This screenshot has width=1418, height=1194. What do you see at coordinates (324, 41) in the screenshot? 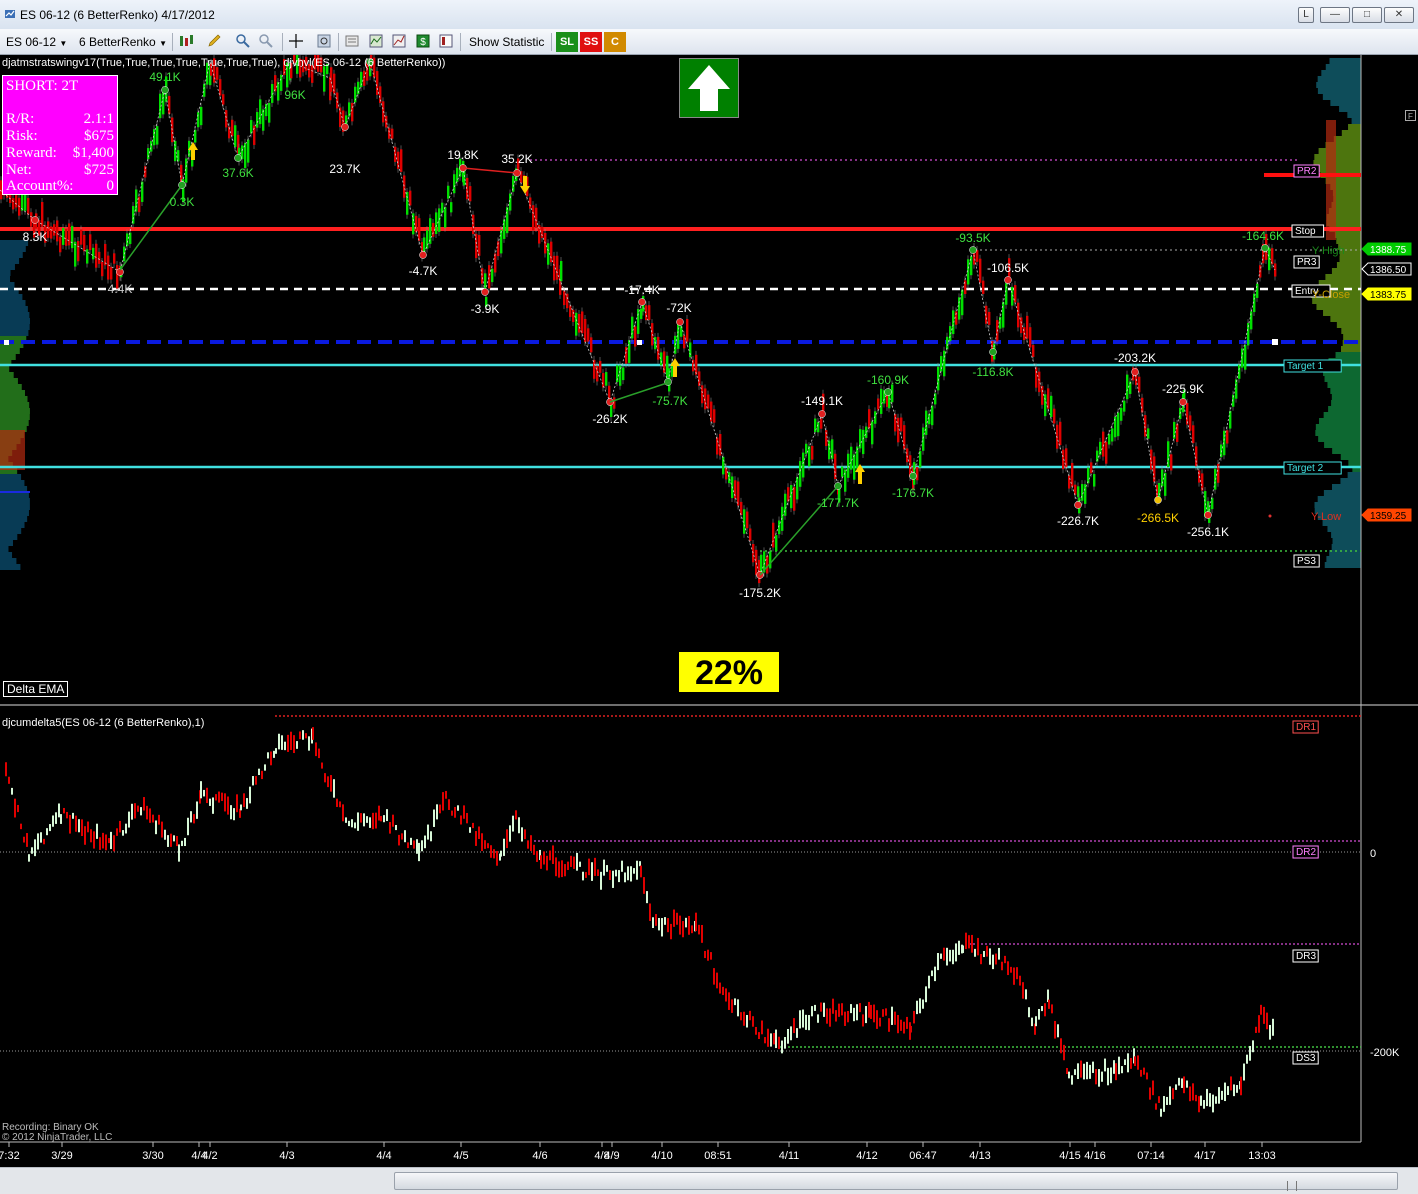
I see `magnifier-icon` at bounding box center [324, 41].